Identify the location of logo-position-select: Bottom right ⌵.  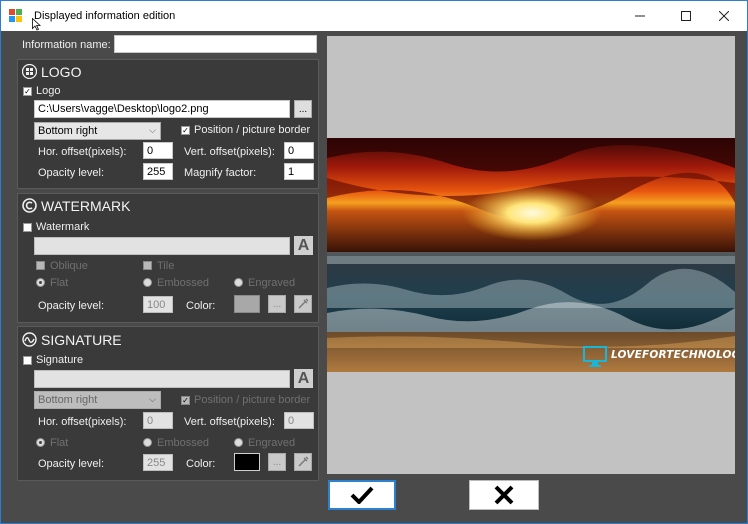
(97, 131).